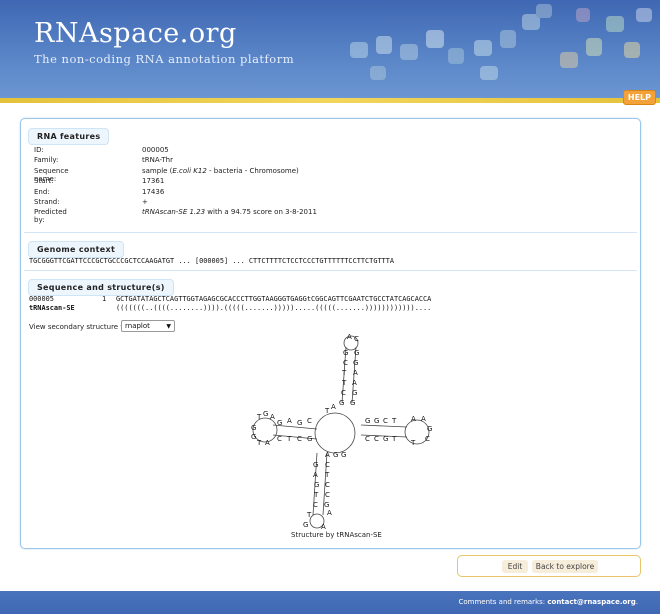 Image resolution: width=660 pixels, height=614 pixels. Describe the element at coordinates (153, 181) in the screenshot. I see `feature-value: 17361` at that location.